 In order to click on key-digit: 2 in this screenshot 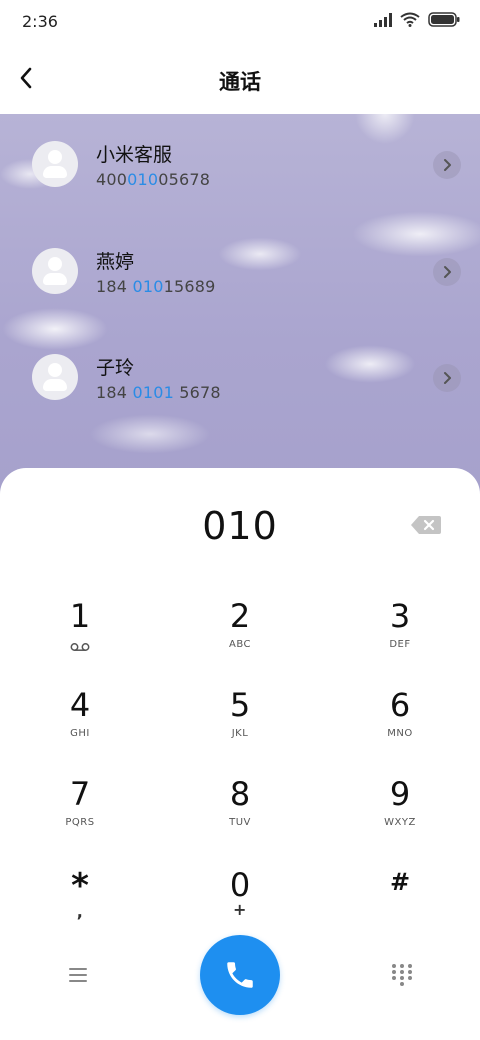, I will do `click(240, 616)`.